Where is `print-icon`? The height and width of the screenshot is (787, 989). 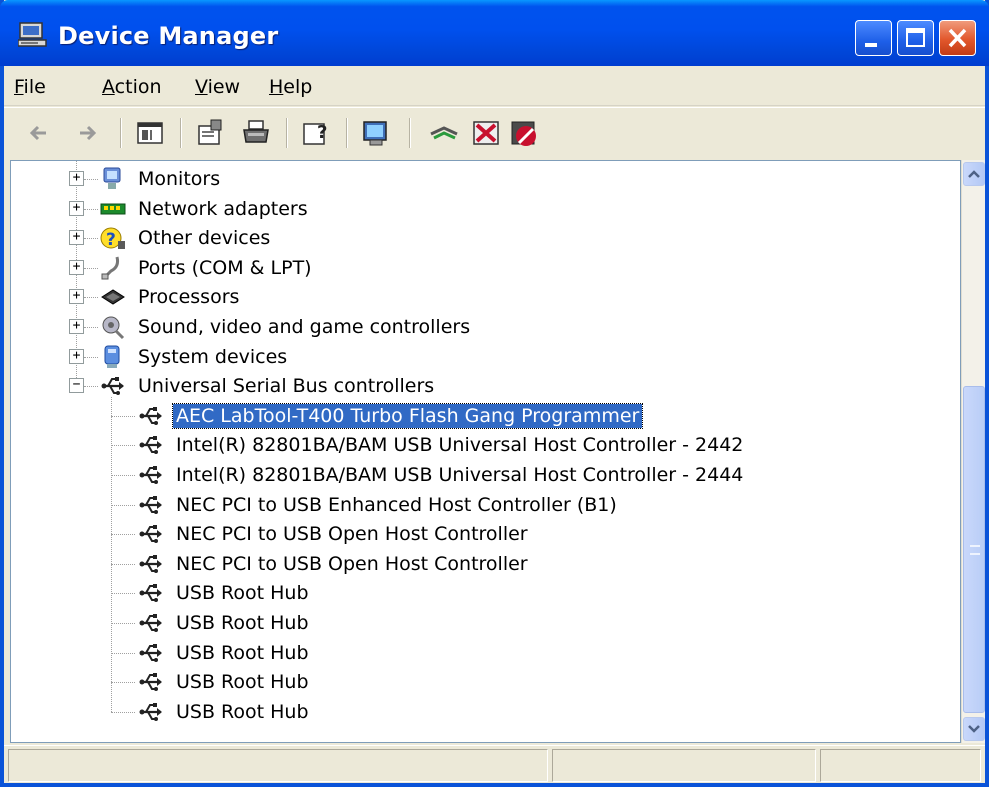
print-icon is located at coordinates (256, 133).